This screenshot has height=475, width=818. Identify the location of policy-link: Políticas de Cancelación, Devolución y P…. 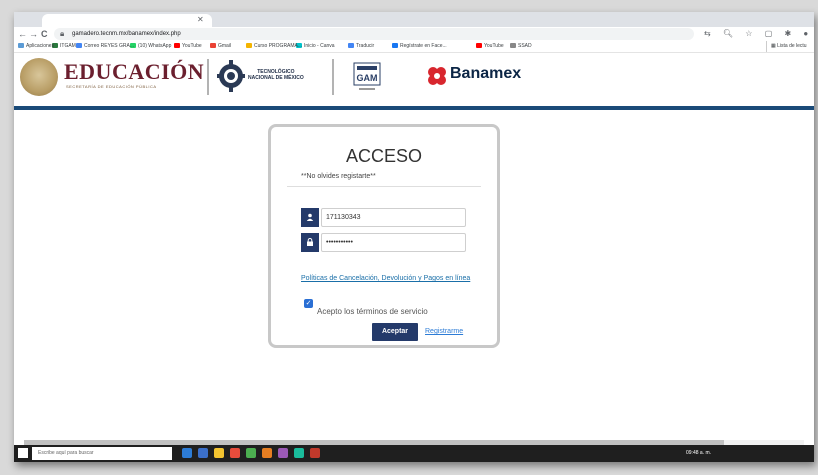
(386, 278).